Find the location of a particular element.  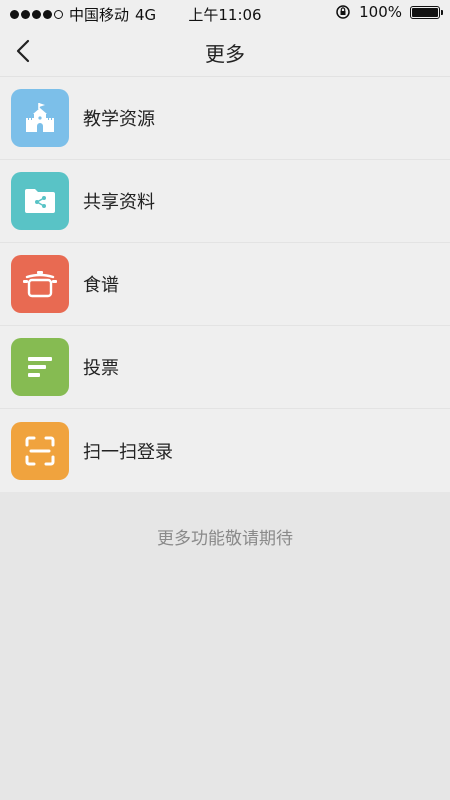

nav-bar: 更多 is located at coordinates (225, 51).